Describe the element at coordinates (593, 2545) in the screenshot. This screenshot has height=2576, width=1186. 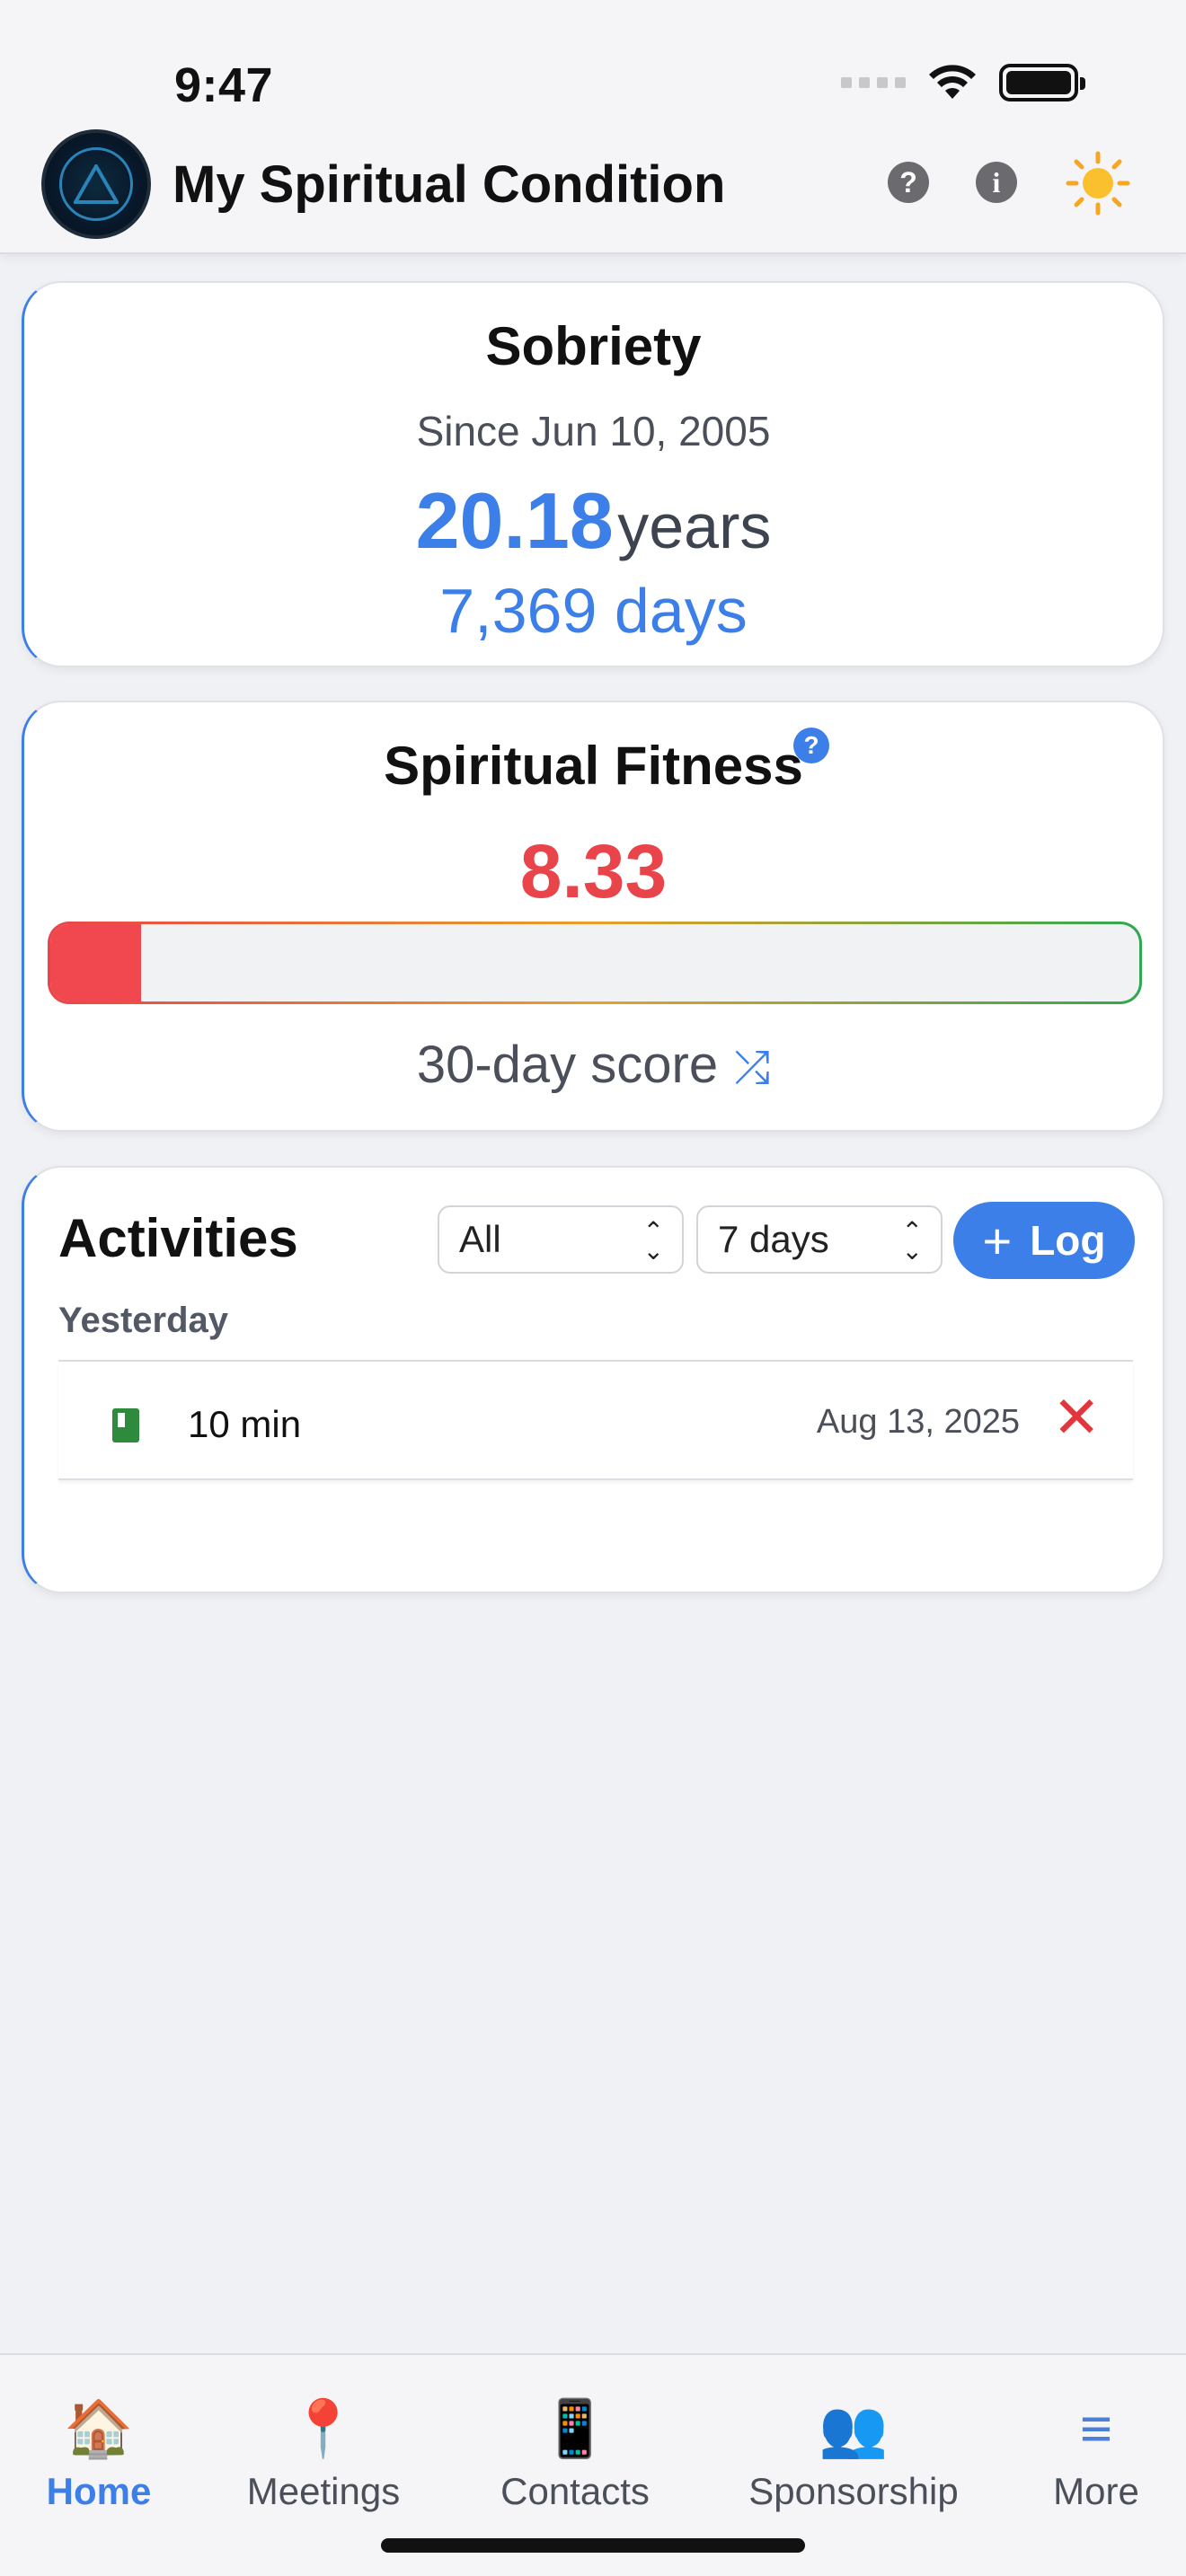
I see `home-indicator` at that location.